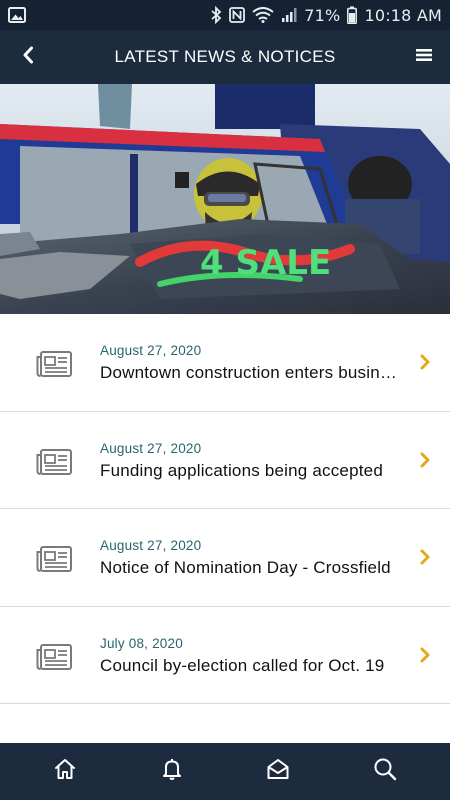 This screenshot has height=800, width=450. What do you see at coordinates (245, 567) in the screenshot?
I see `news-title: Notice of Nomination Day - Crossfield` at bounding box center [245, 567].